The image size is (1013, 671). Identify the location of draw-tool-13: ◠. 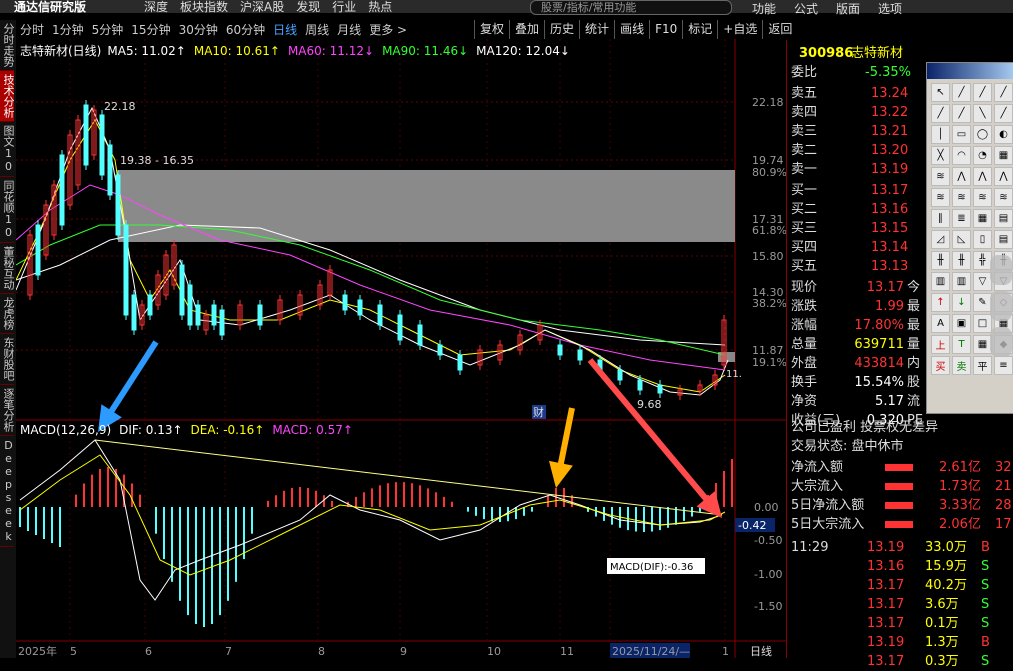
(961, 155).